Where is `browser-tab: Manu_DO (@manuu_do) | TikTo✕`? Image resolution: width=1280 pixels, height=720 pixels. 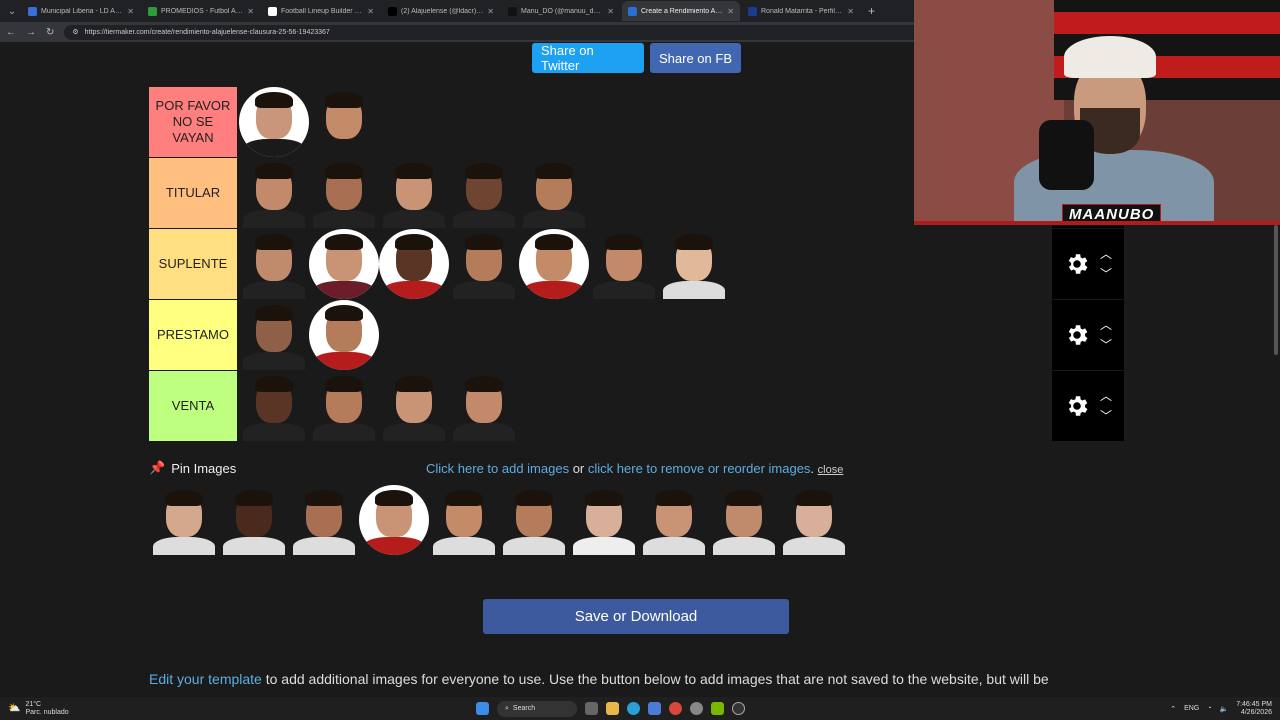
browser-tab: Manu_DO (@manuu_do) | TikTo✕ is located at coordinates (561, 11).